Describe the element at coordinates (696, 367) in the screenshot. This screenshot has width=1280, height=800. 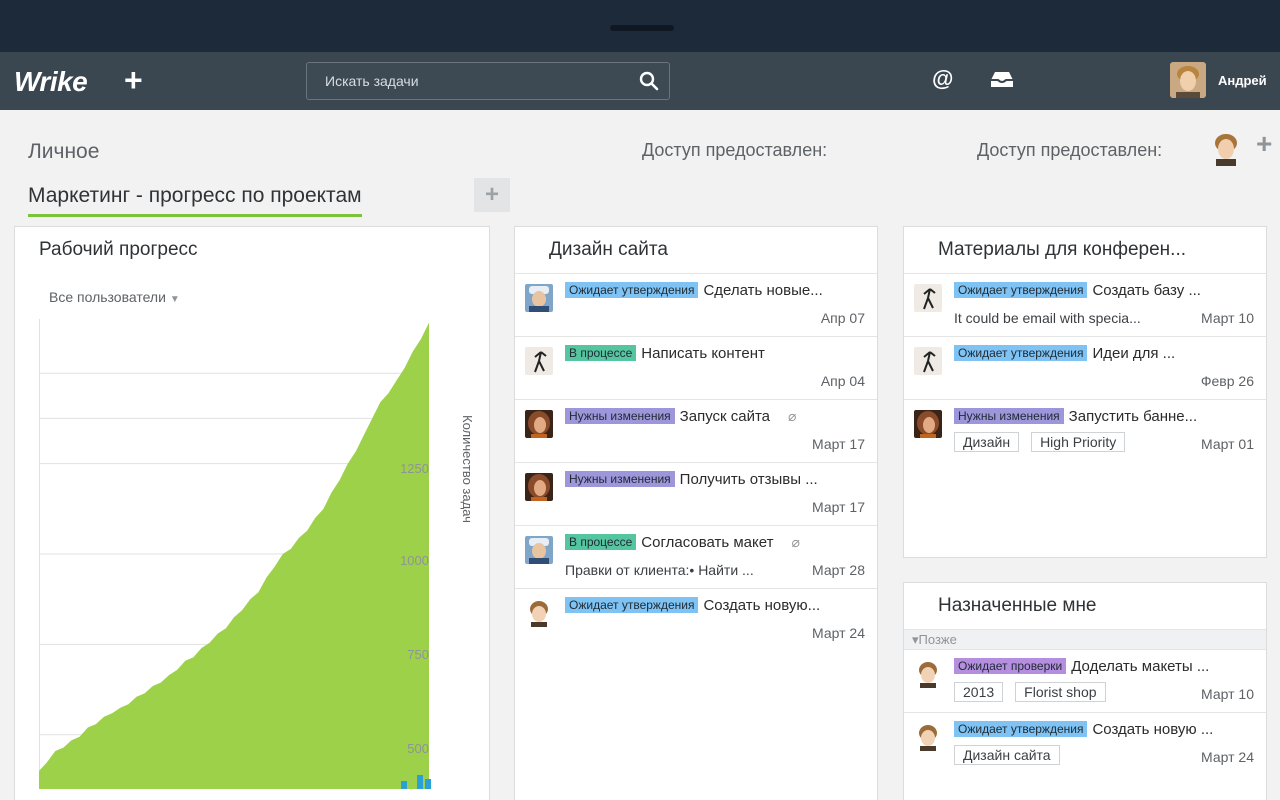
I see `task-row: В процессе Написать контент Апр 04` at that location.